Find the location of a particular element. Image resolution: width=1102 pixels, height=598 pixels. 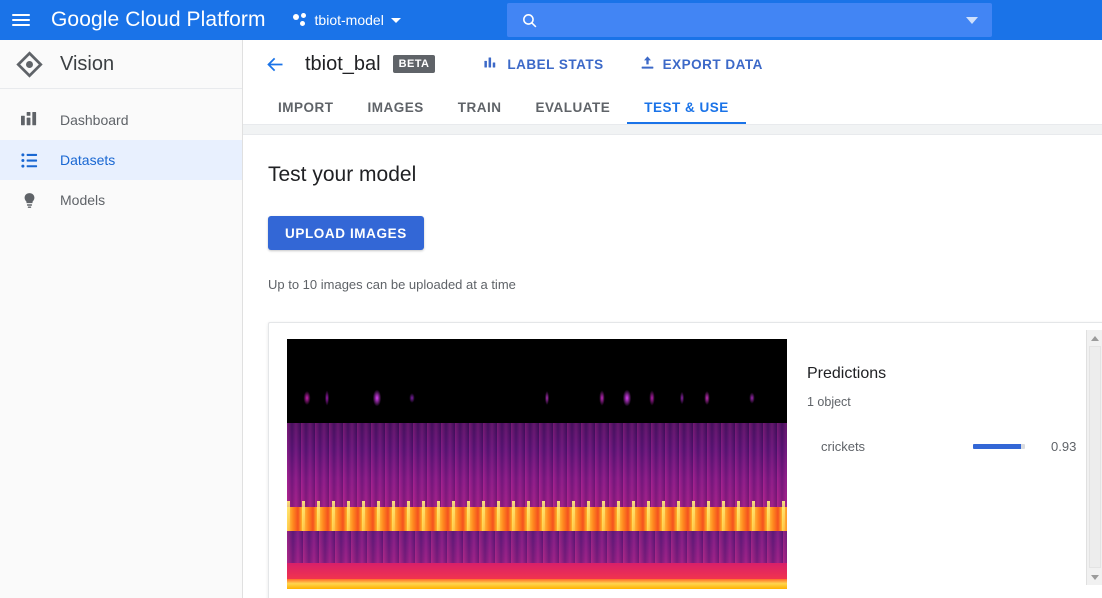

export-data-button: EXPORT DATA is located at coordinates (701, 64).